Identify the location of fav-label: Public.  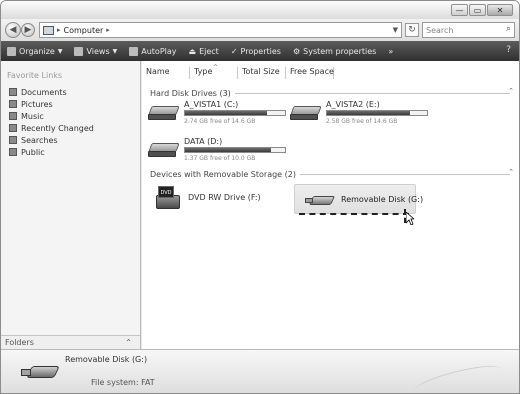
(33, 152).